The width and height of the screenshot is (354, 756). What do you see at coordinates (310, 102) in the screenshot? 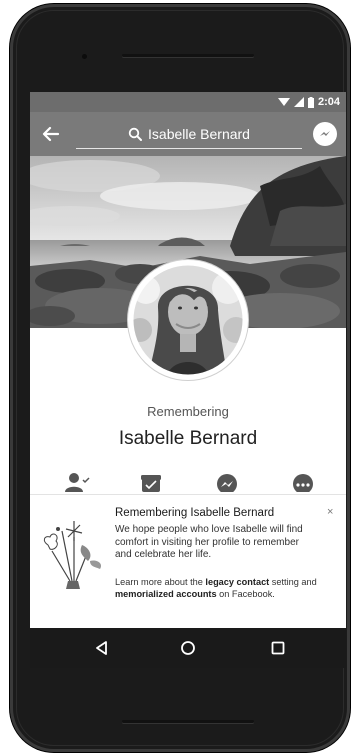
I see `battery-icon` at bounding box center [310, 102].